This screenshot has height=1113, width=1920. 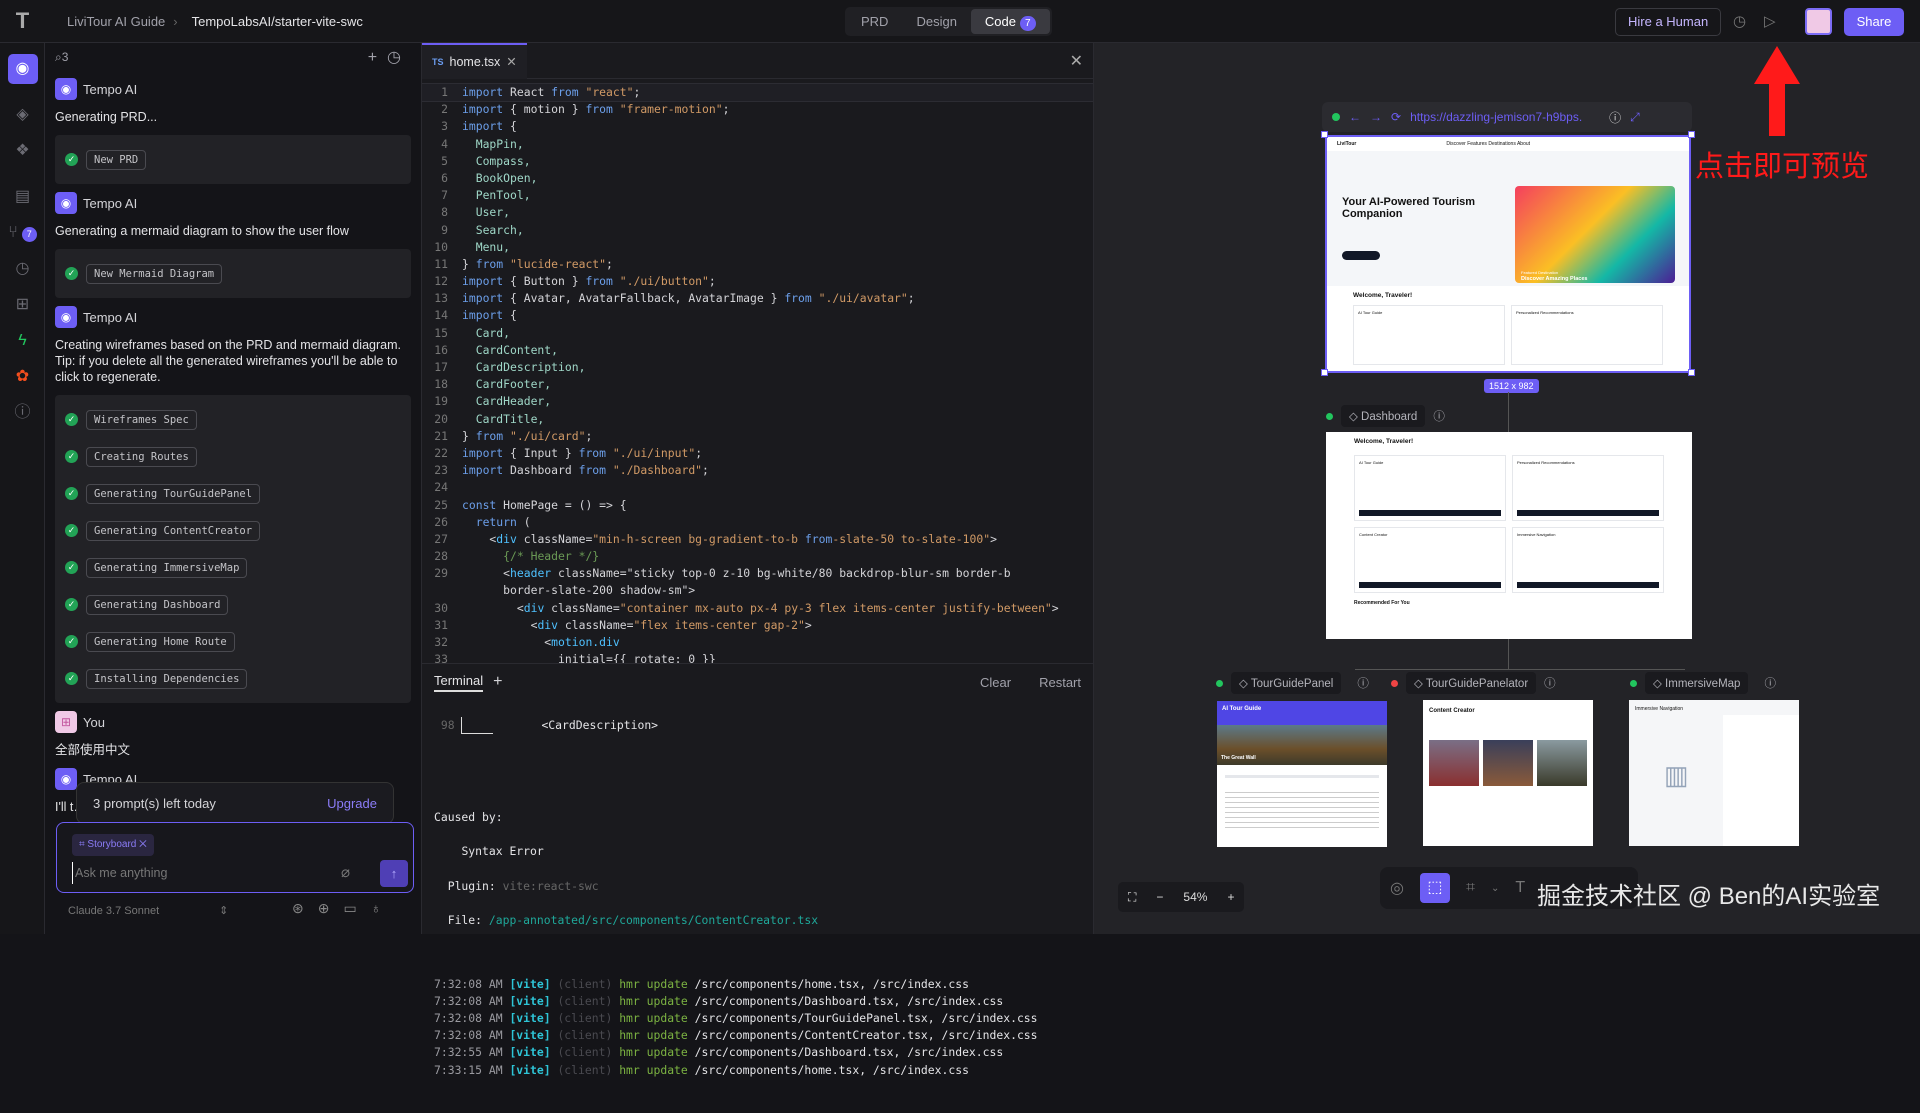 What do you see at coordinates (94, 722) in the screenshot?
I see `author-name: You` at bounding box center [94, 722].